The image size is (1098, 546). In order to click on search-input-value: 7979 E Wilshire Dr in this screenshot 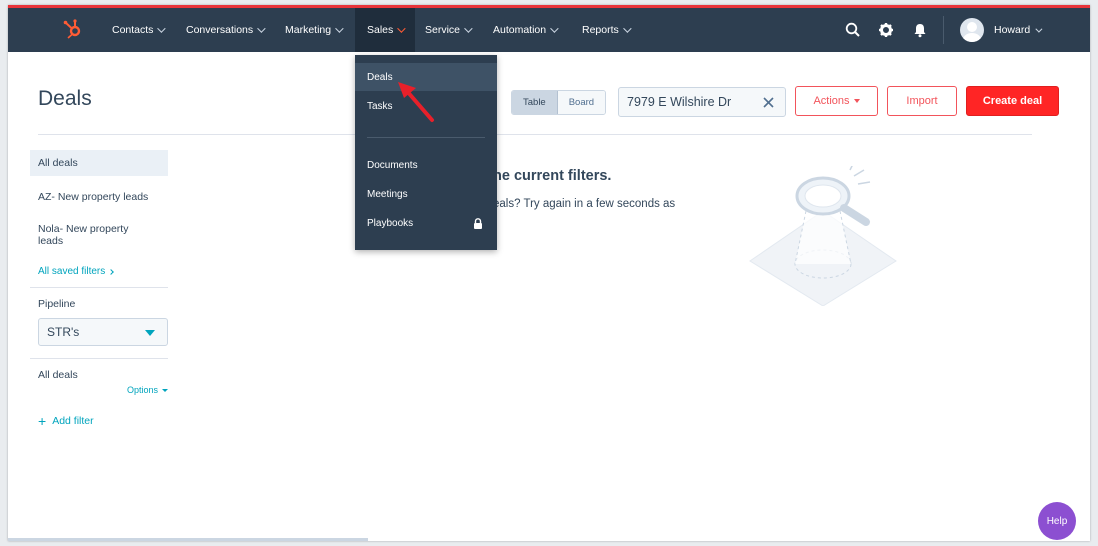, I will do `click(679, 102)`.